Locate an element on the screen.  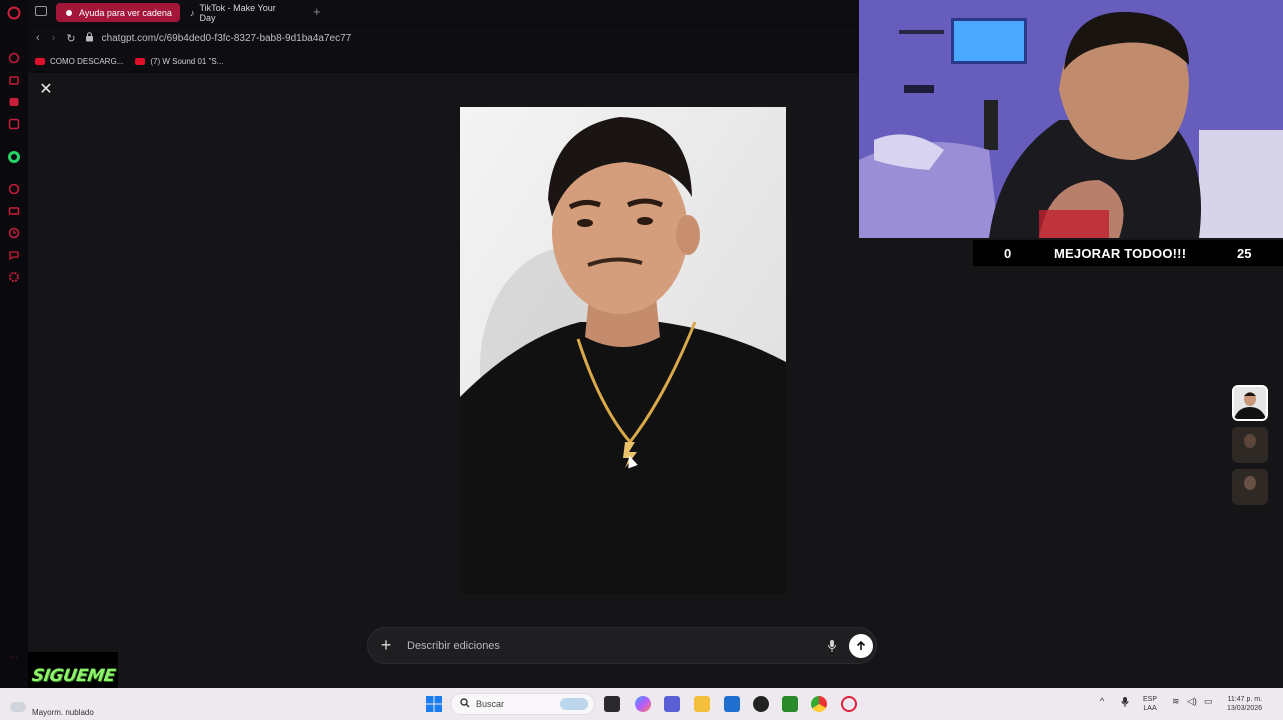
lock-icon is located at coordinates (89, 38).